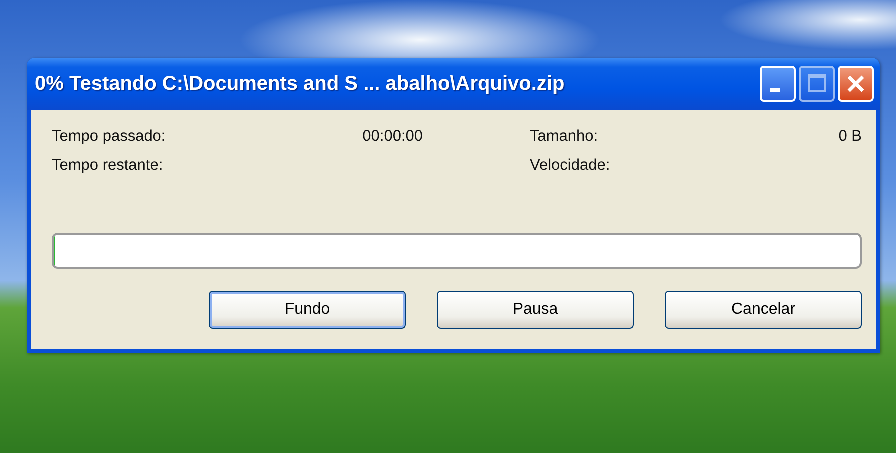  Describe the element at coordinates (856, 84) in the screenshot. I see `close-icon` at that location.